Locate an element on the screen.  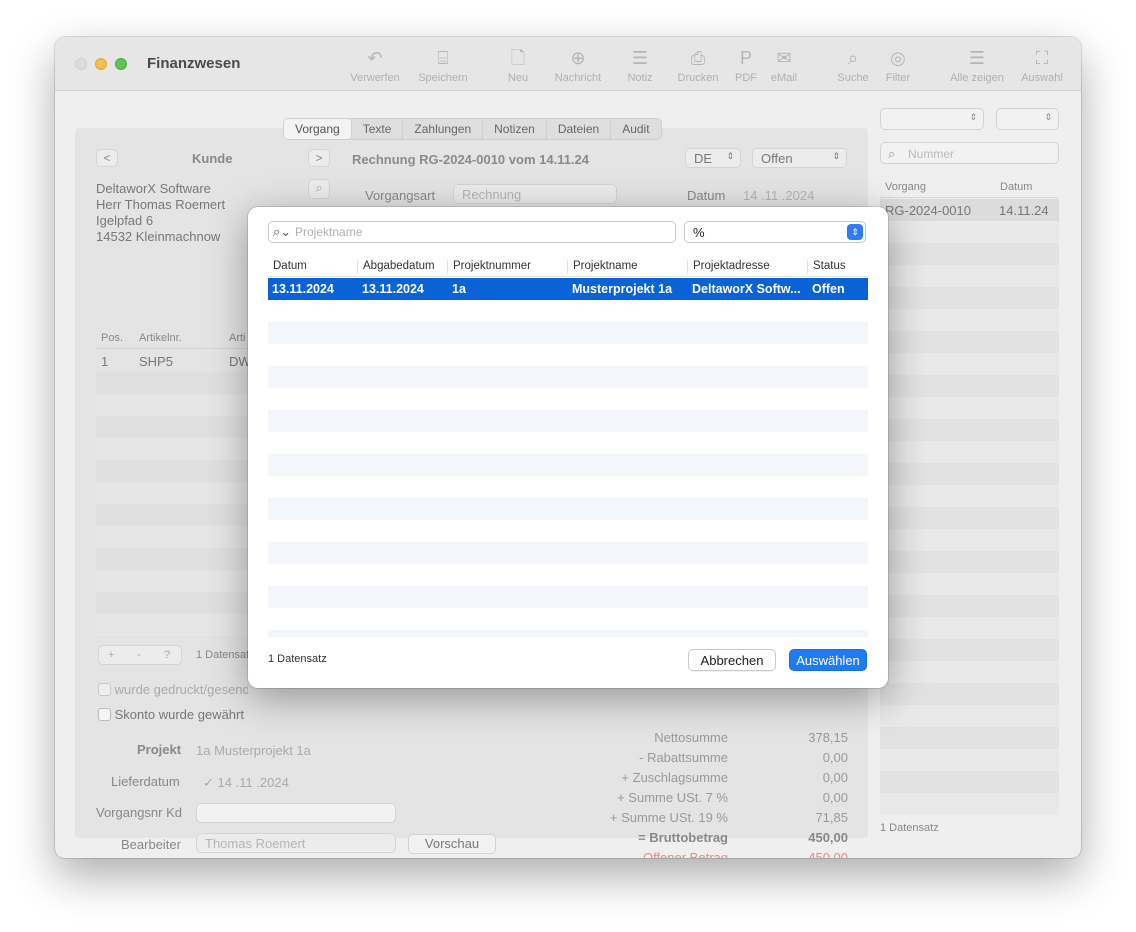
tab-texte: Texte is located at coordinates (378, 129).